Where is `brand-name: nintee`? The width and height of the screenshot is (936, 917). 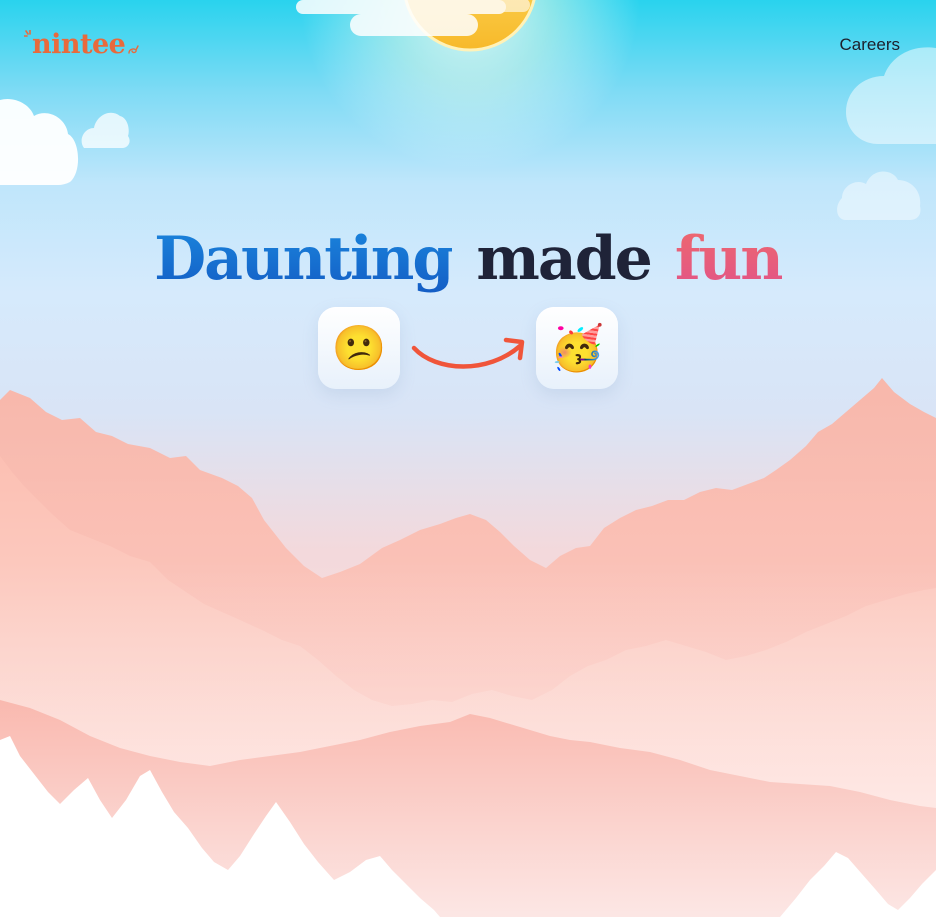 brand-name: nintee is located at coordinates (79, 44).